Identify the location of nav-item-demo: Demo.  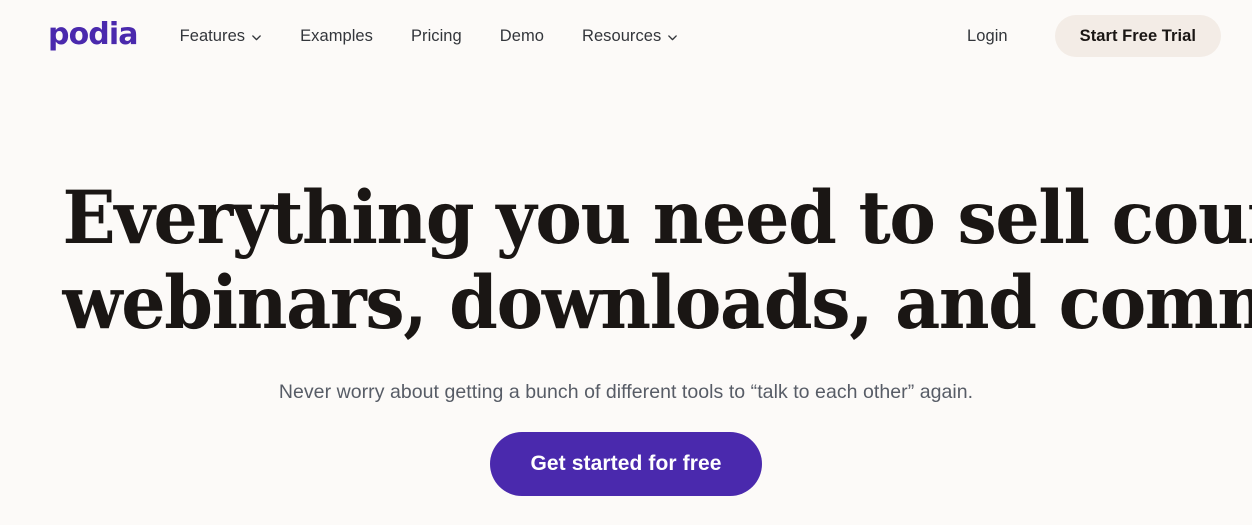
(522, 36).